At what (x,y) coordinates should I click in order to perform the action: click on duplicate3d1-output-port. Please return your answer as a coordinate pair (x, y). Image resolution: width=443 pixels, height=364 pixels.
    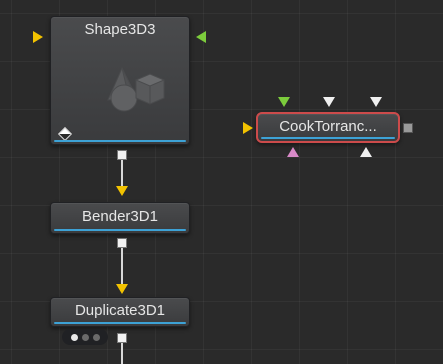
    Looking at the image, I should click on (122, 338).